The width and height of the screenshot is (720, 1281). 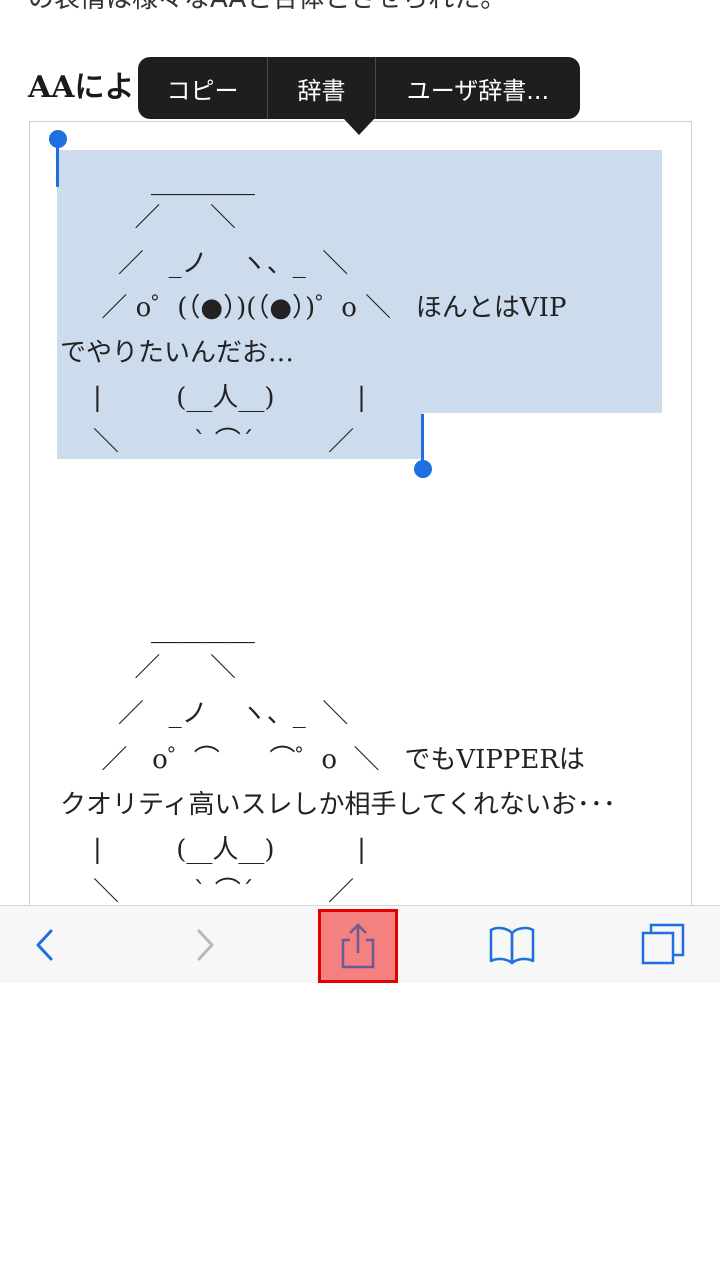 I want to click on back-button, so click(x=45, y=944).